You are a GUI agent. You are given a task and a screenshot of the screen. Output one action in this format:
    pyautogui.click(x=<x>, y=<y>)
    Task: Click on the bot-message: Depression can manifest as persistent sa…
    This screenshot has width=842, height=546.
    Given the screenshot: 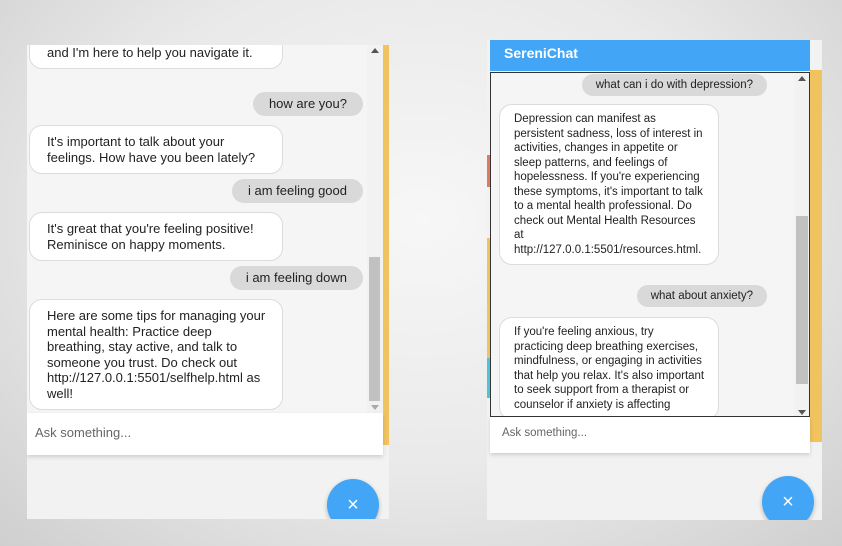 What is the action you would take?
    pyautogui.click(x=609, y=184)
    